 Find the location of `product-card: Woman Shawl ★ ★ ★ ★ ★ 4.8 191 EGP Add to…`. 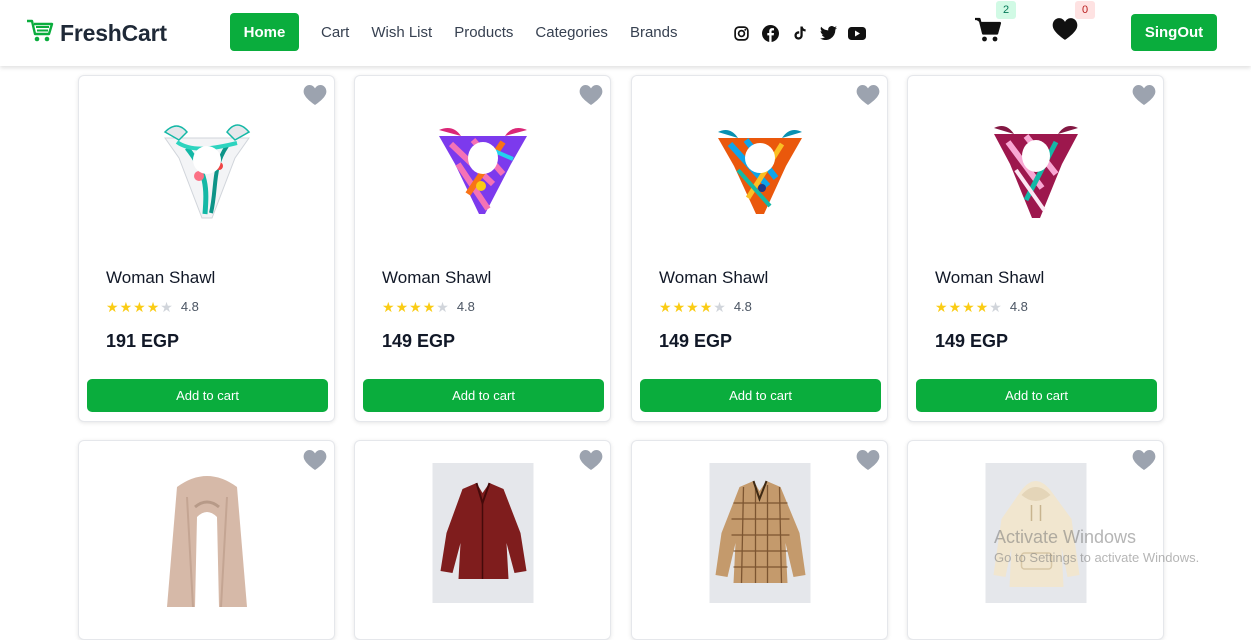

product-card: Woman Shawl ★ ★ ★ ★ ★ 4.8 191 EGP Add to… is located at coordinates (206, 248).